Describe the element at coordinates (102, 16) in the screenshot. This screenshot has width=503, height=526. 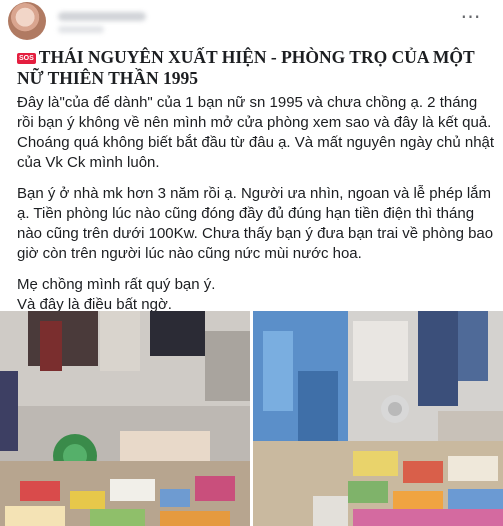
I see `author-name-blurred` at that location.